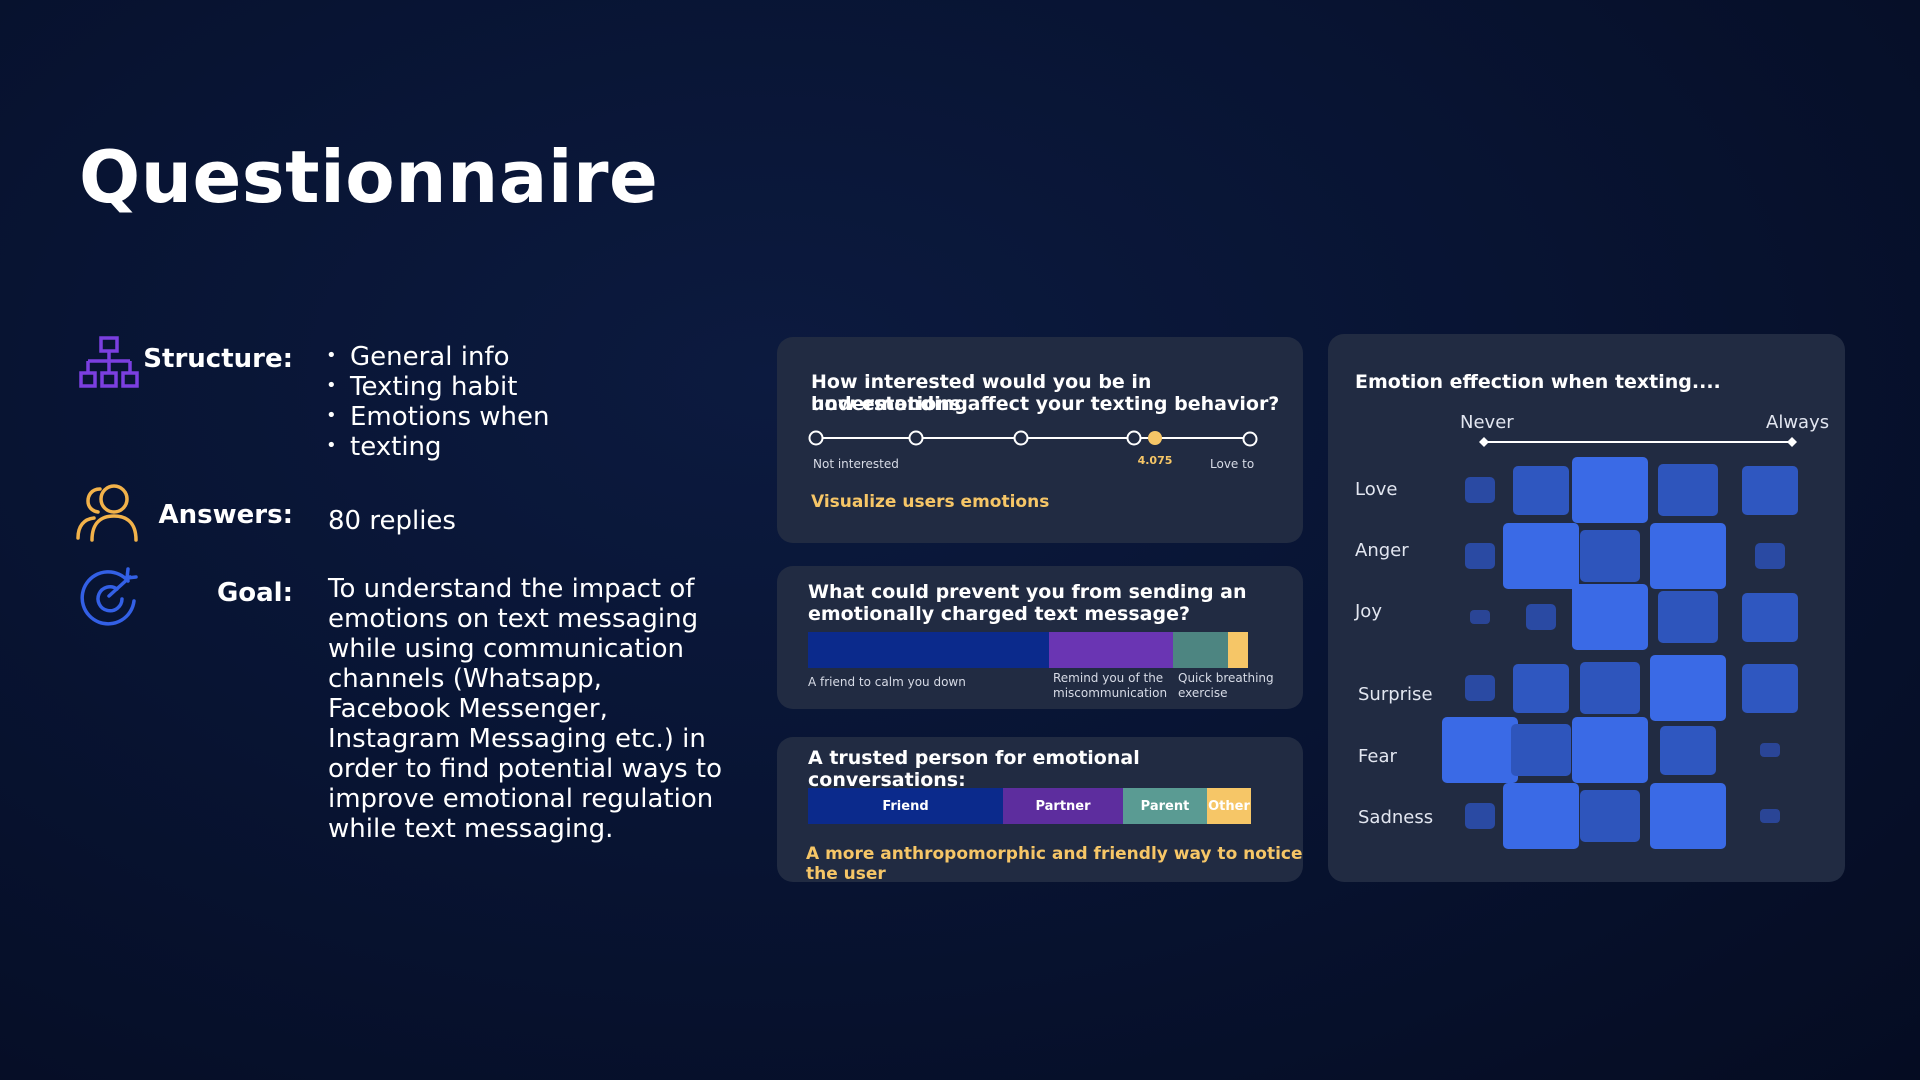 This screenshot has height=1080, width=1920. I want to click on goal-line: while text messaging., so click(471, 829).